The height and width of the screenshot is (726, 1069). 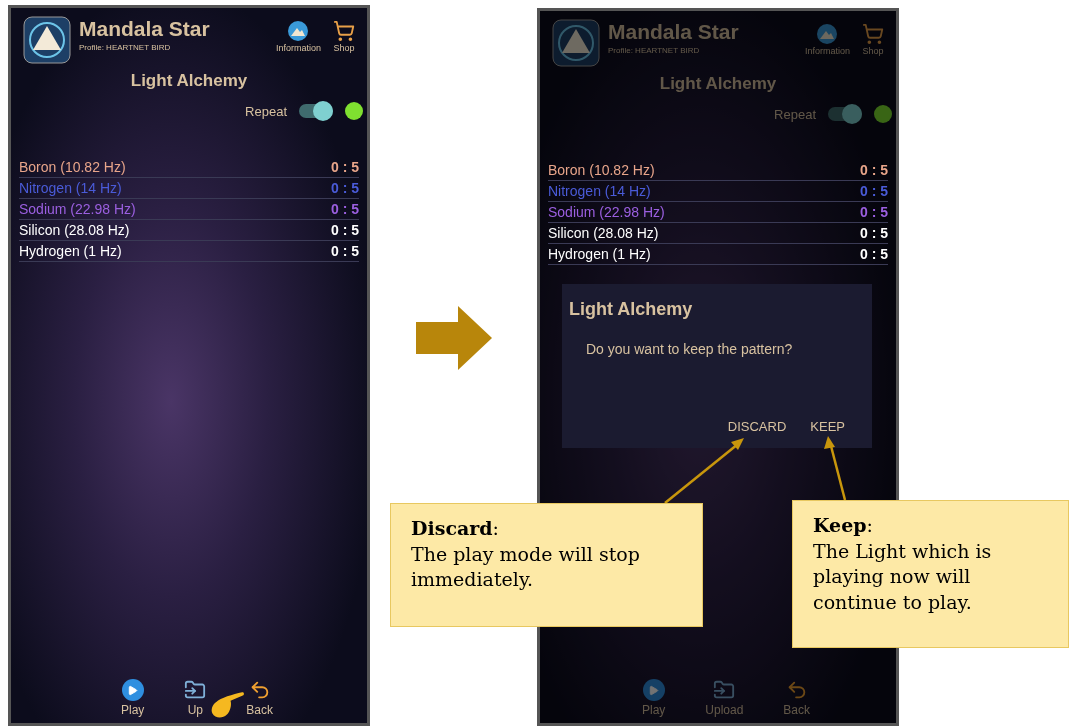 What do you see at coordinates (690, 349) in the screenshot?
I see `dialog-message: Do you want to keep the pattern?` at bounding box center [690, 349].